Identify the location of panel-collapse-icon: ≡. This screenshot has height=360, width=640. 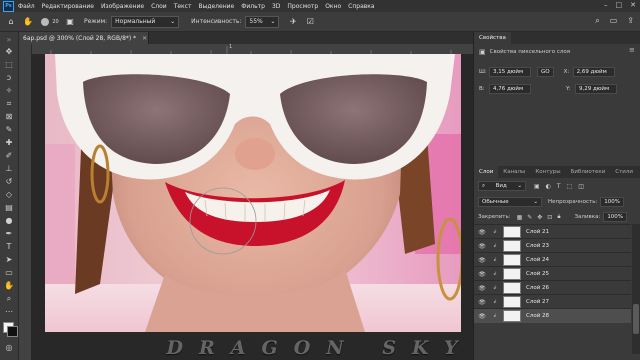
(632, 50).